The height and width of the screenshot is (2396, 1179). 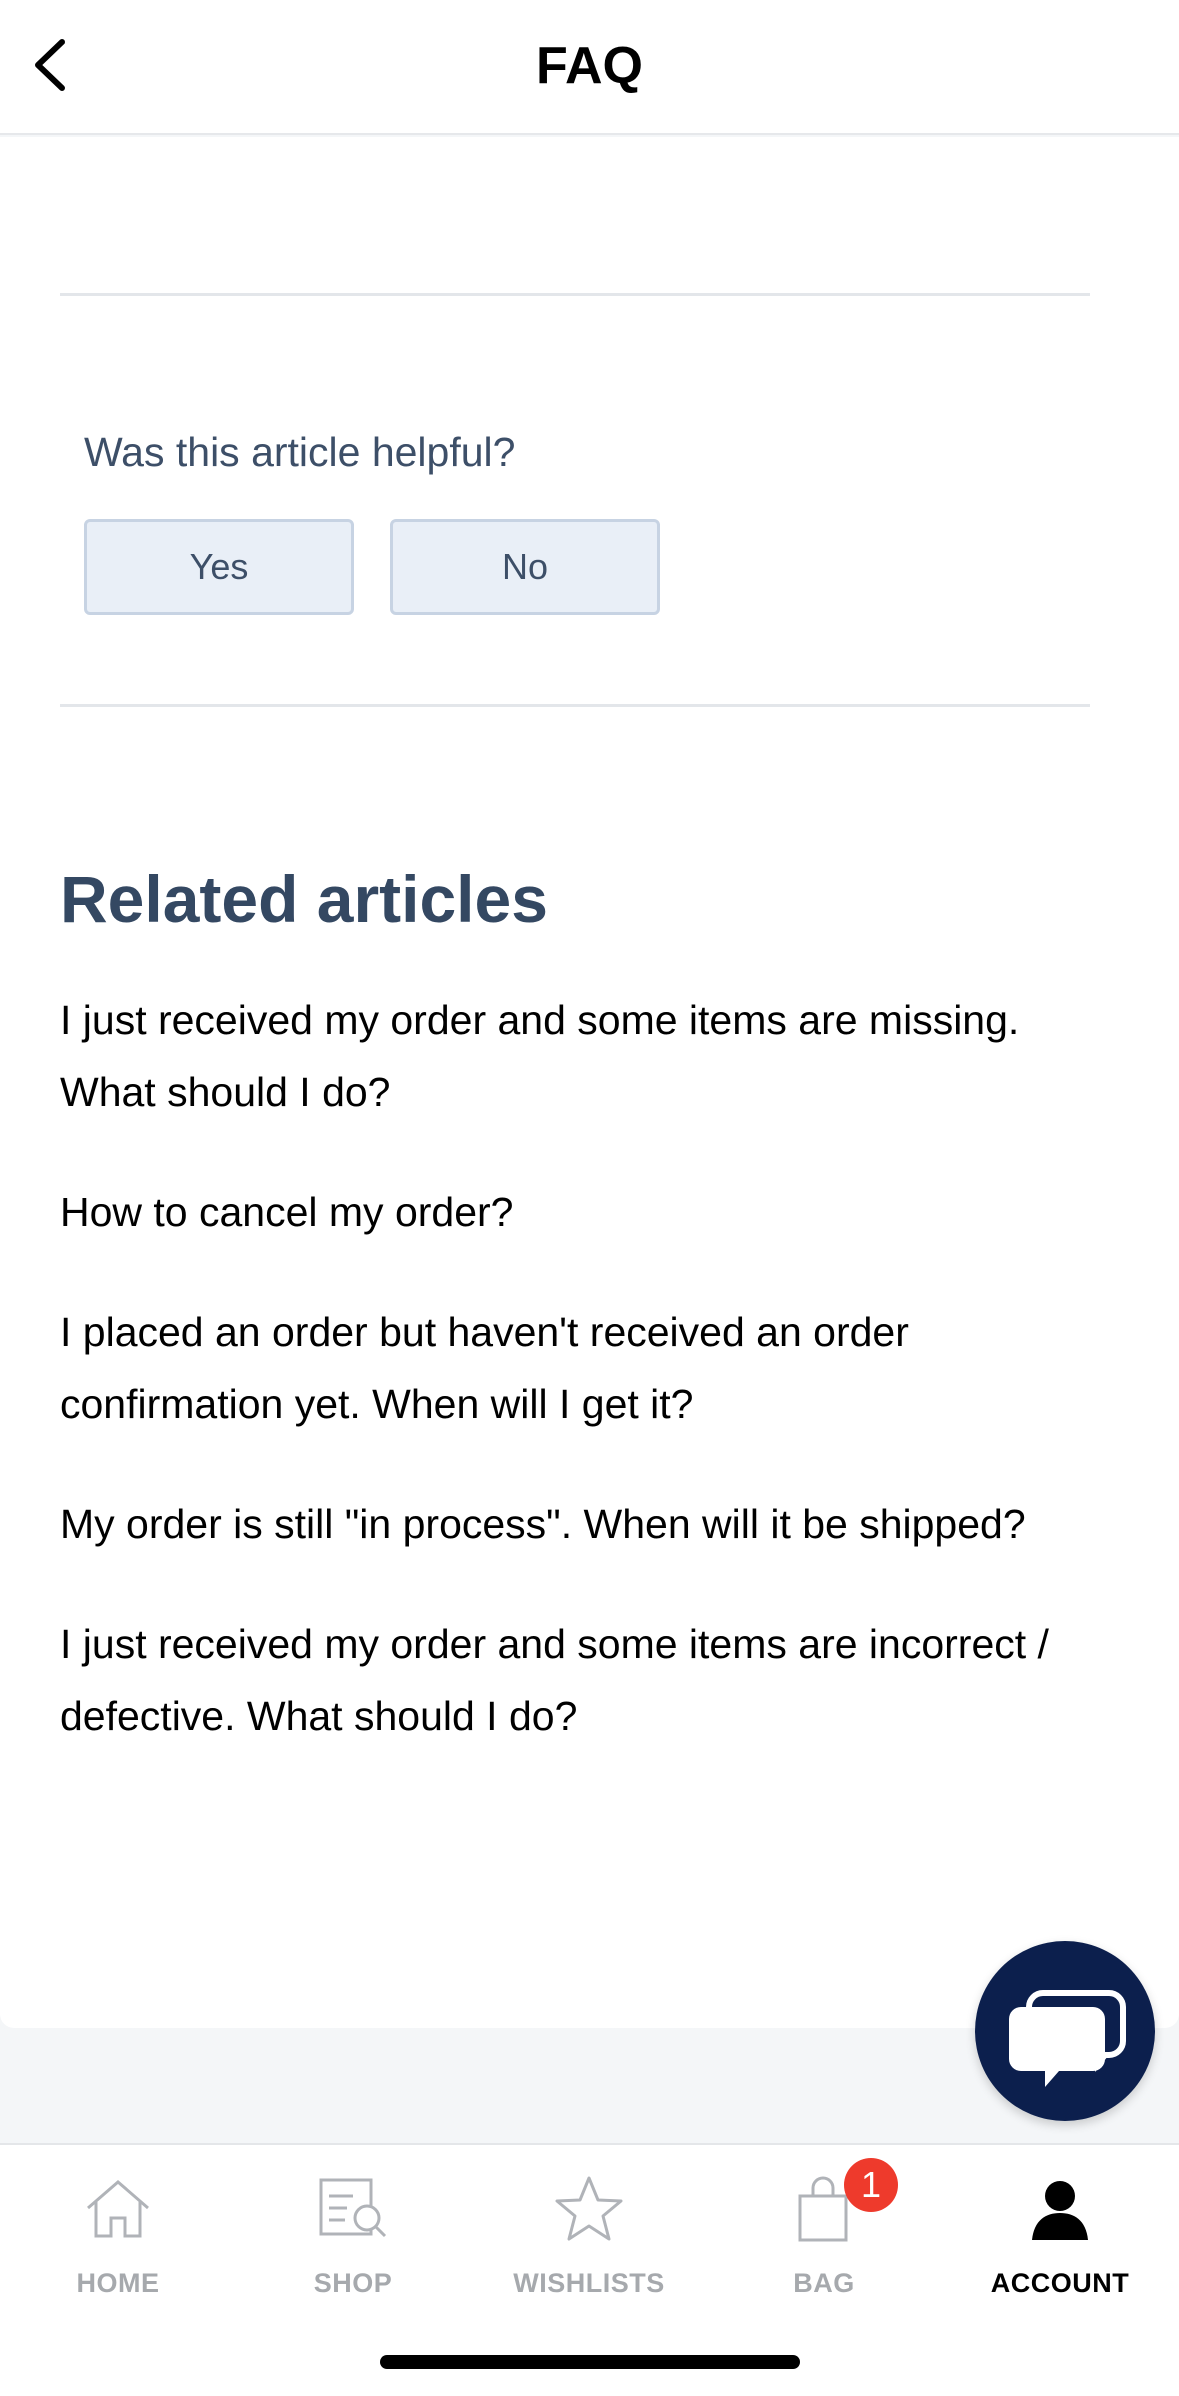 I want to click on related-articles-heading: Related articles, so click(x=304, y=899).